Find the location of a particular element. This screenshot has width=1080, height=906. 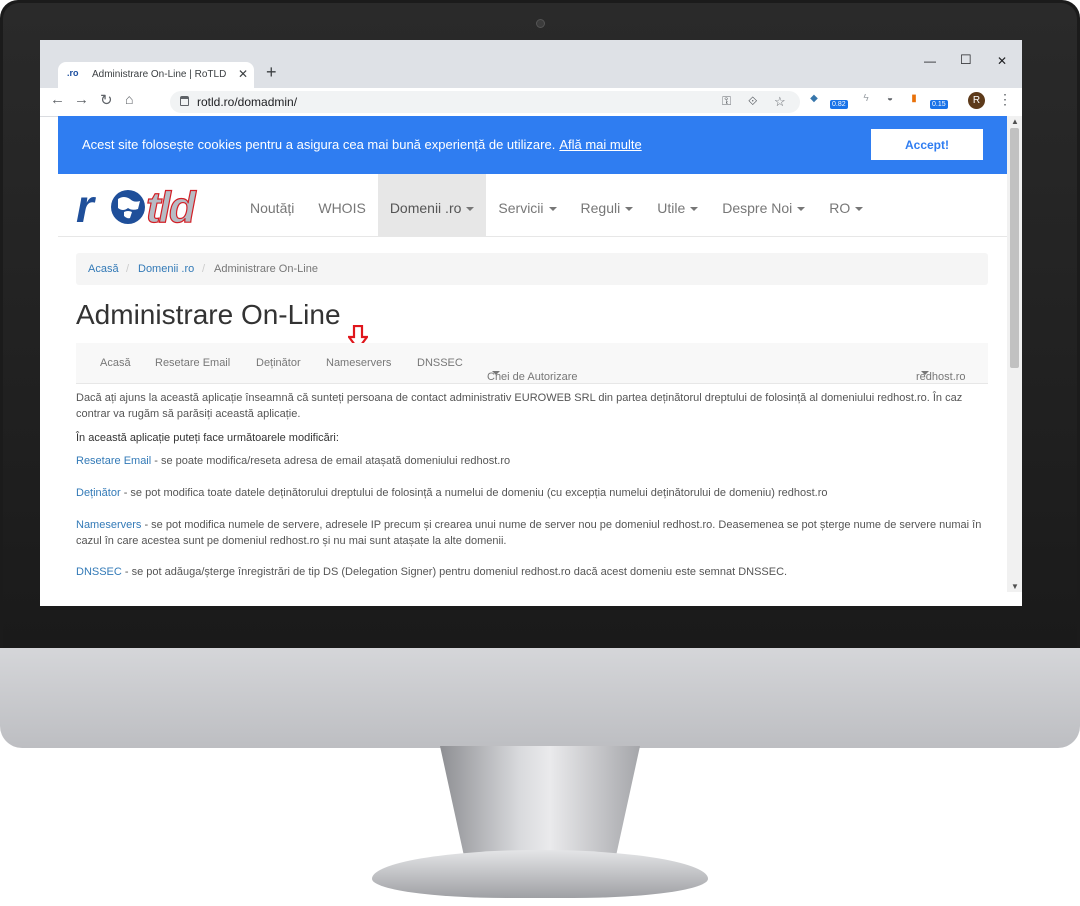

subnav-nameservers: Nameservers is located at coordinates (358, 363).